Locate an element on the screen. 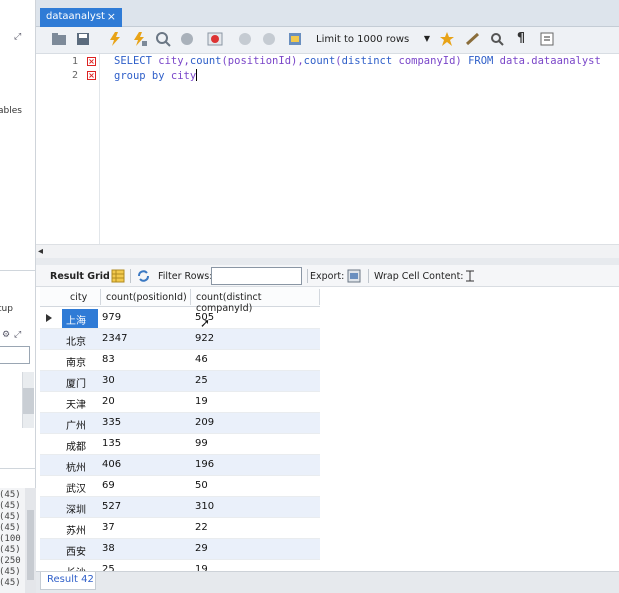 The width and height of the screenshot is (619, 593). find-icon is located at coordinates (497, 39).